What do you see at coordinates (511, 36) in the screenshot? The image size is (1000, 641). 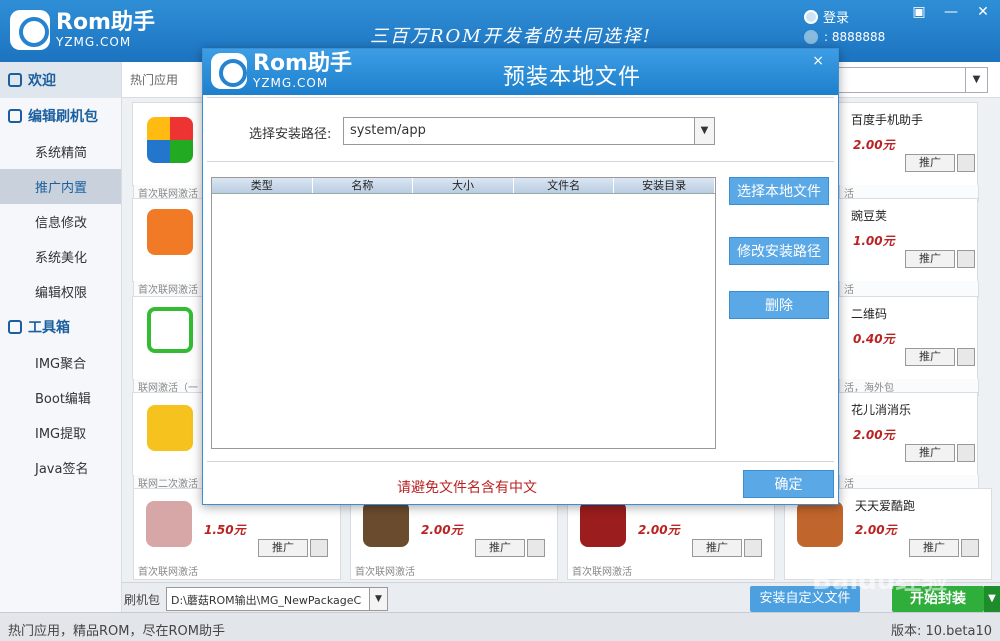 I see `slogan: 三百万ROM开发者的共同选择!` at bounding box center [511, 36].